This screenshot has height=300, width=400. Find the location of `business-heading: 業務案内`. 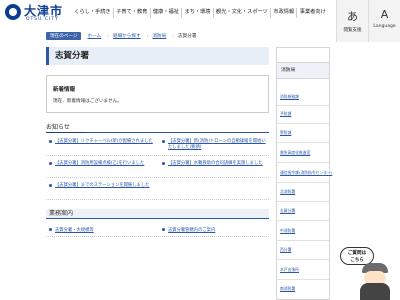

business-heading: 業務案内 is located at coordinates (157, 214).